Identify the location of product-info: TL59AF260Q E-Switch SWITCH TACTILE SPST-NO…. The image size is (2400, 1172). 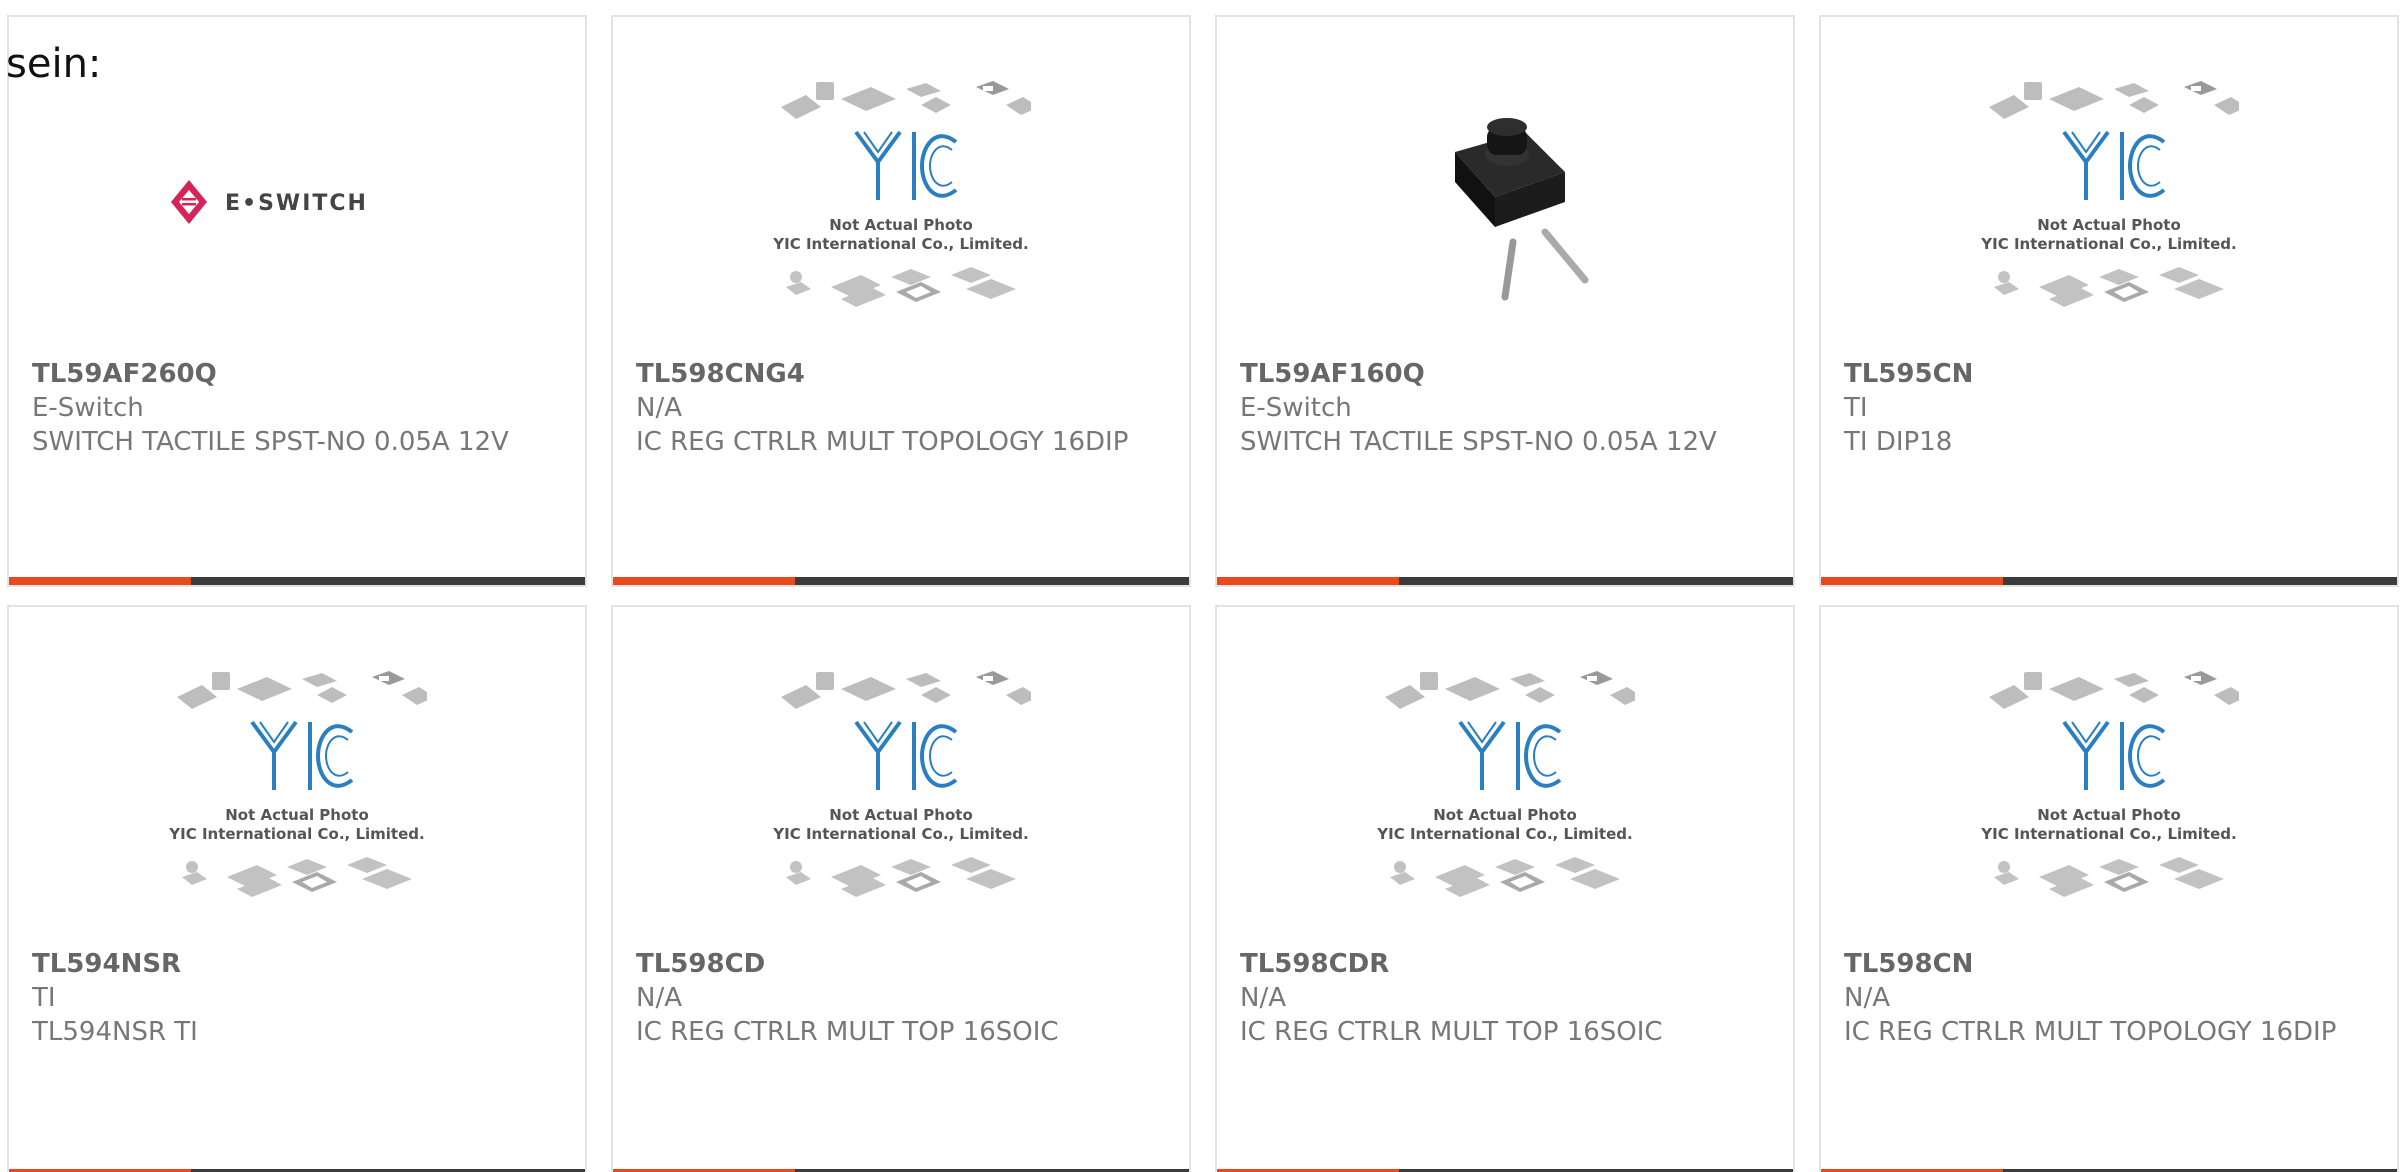
(298, 408).